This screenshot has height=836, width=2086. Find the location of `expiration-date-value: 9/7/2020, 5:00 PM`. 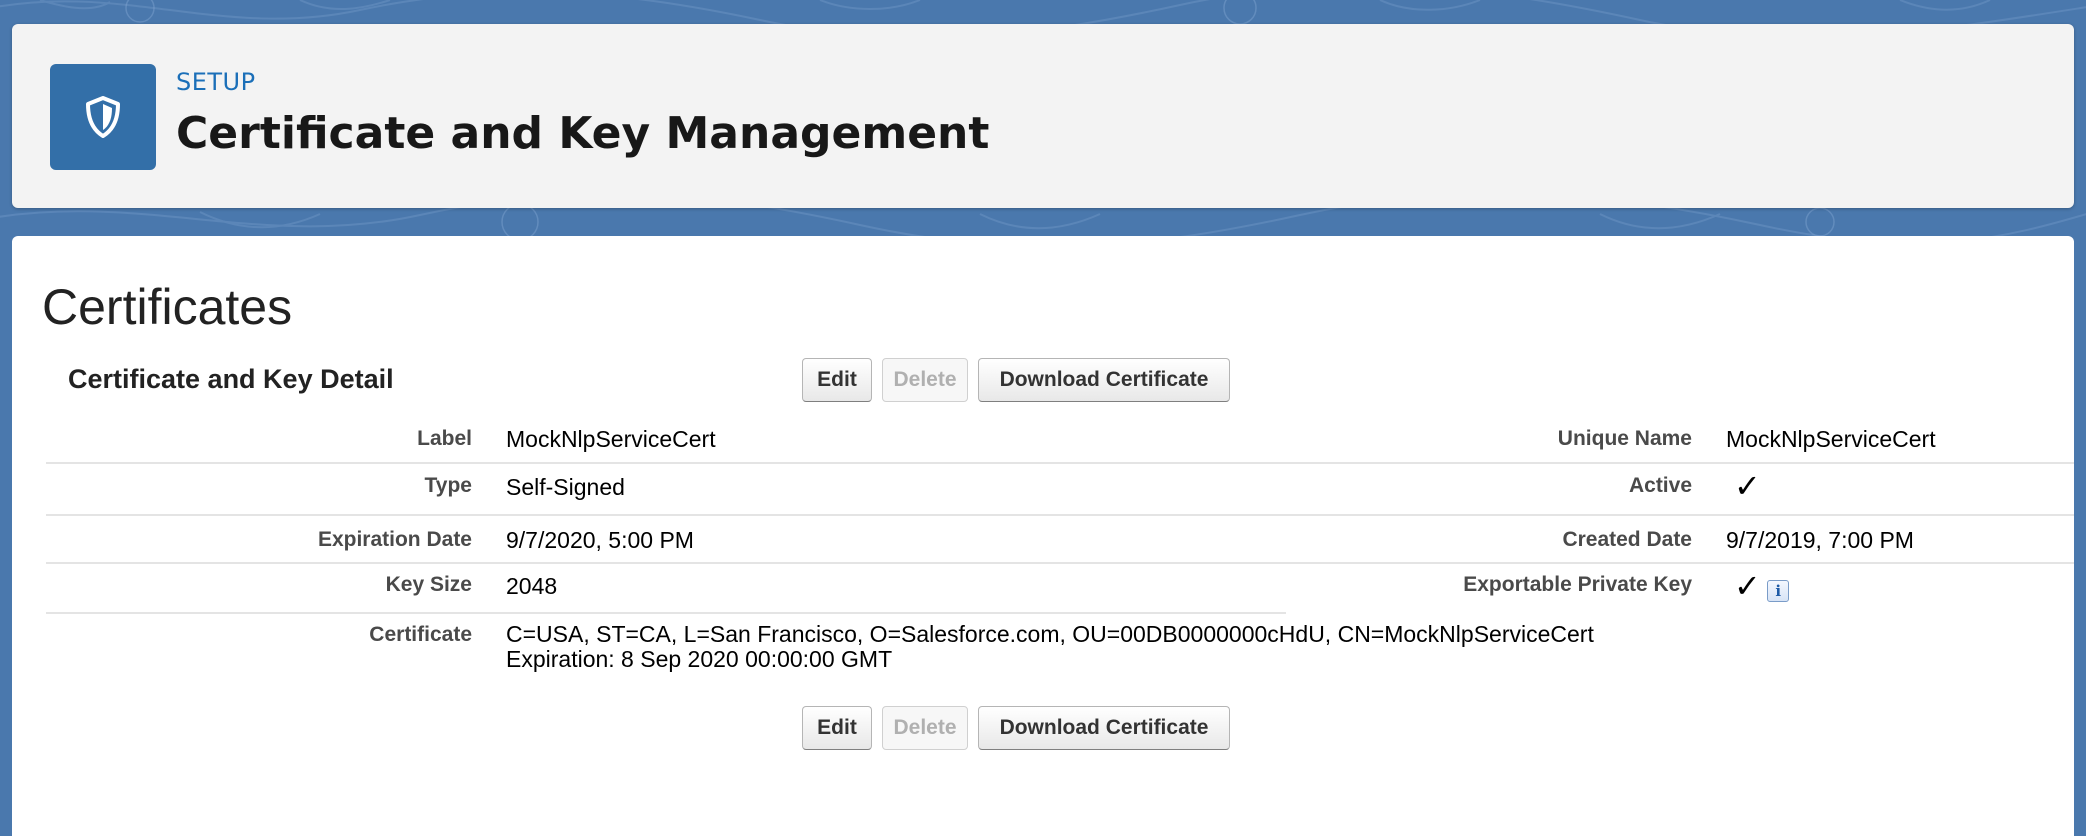

expiration-date-value: 9/7/2020, 5:00 PM is located at coordinates (600, 540).